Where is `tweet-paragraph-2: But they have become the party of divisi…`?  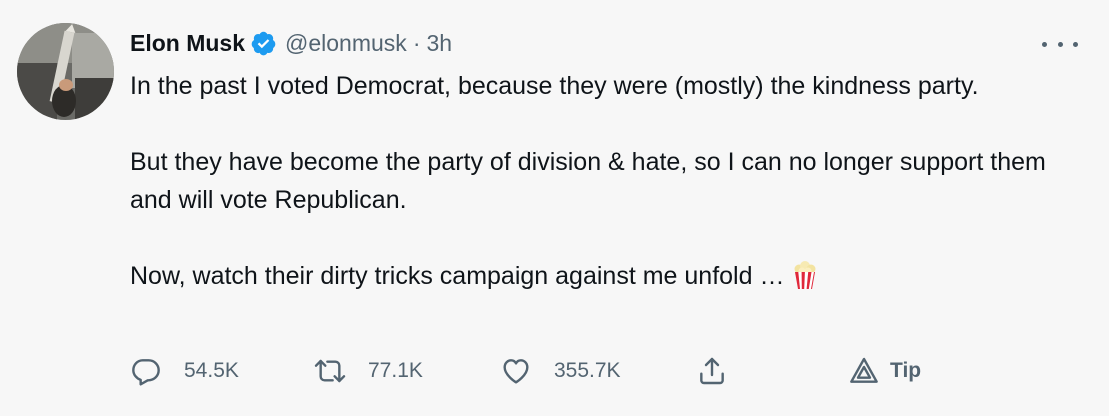
tweet-paragraph-2: But they have become the party of divisi… is located at coordinates (588, 181).